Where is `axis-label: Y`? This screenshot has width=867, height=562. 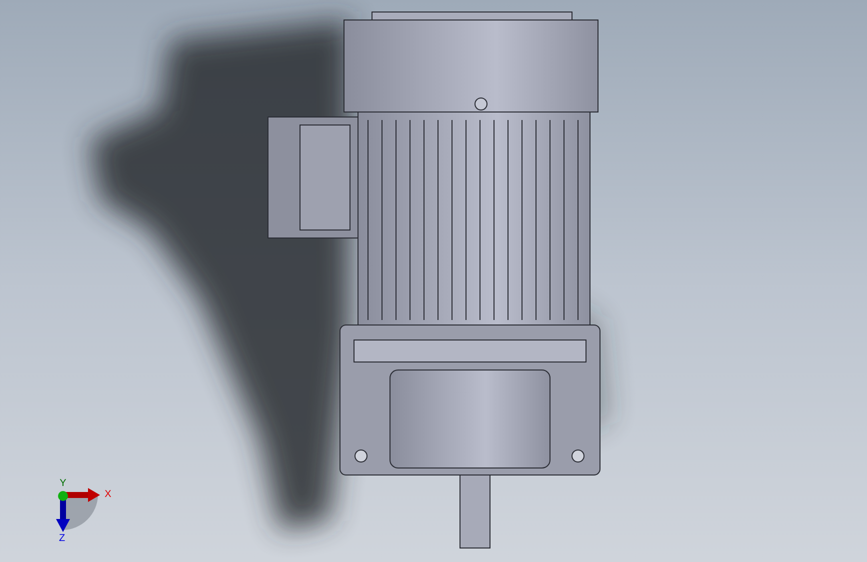 axis-label: Y is located at coordinates (63, 483).